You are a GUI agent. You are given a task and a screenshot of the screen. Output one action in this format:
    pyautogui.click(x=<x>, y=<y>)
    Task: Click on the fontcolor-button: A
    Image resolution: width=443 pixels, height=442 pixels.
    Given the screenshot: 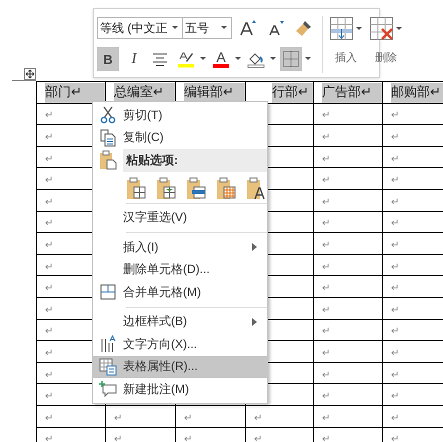 What is the action you would take?
    pyautogui.click(x=221, y=59)
    